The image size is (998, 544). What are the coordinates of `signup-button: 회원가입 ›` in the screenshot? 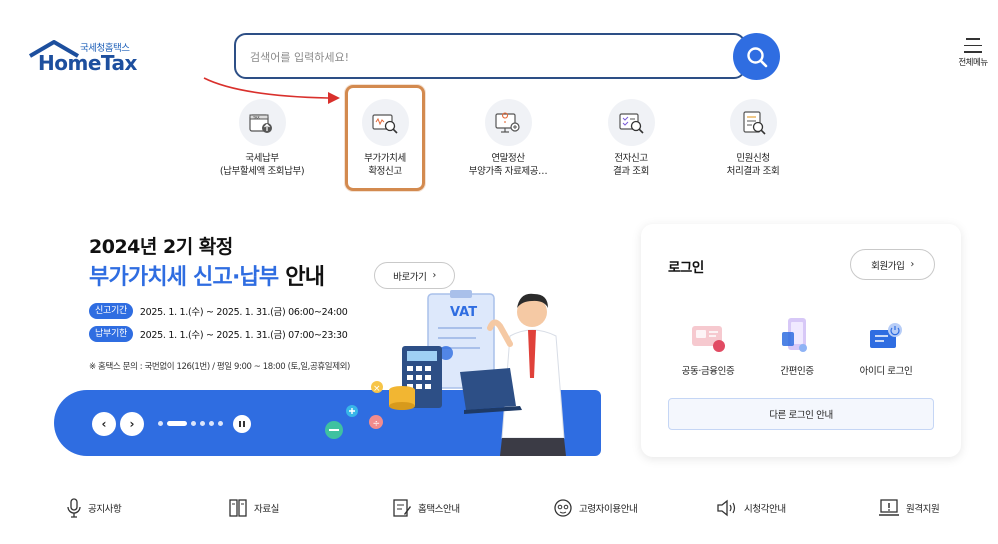 It's located at (892, 264).